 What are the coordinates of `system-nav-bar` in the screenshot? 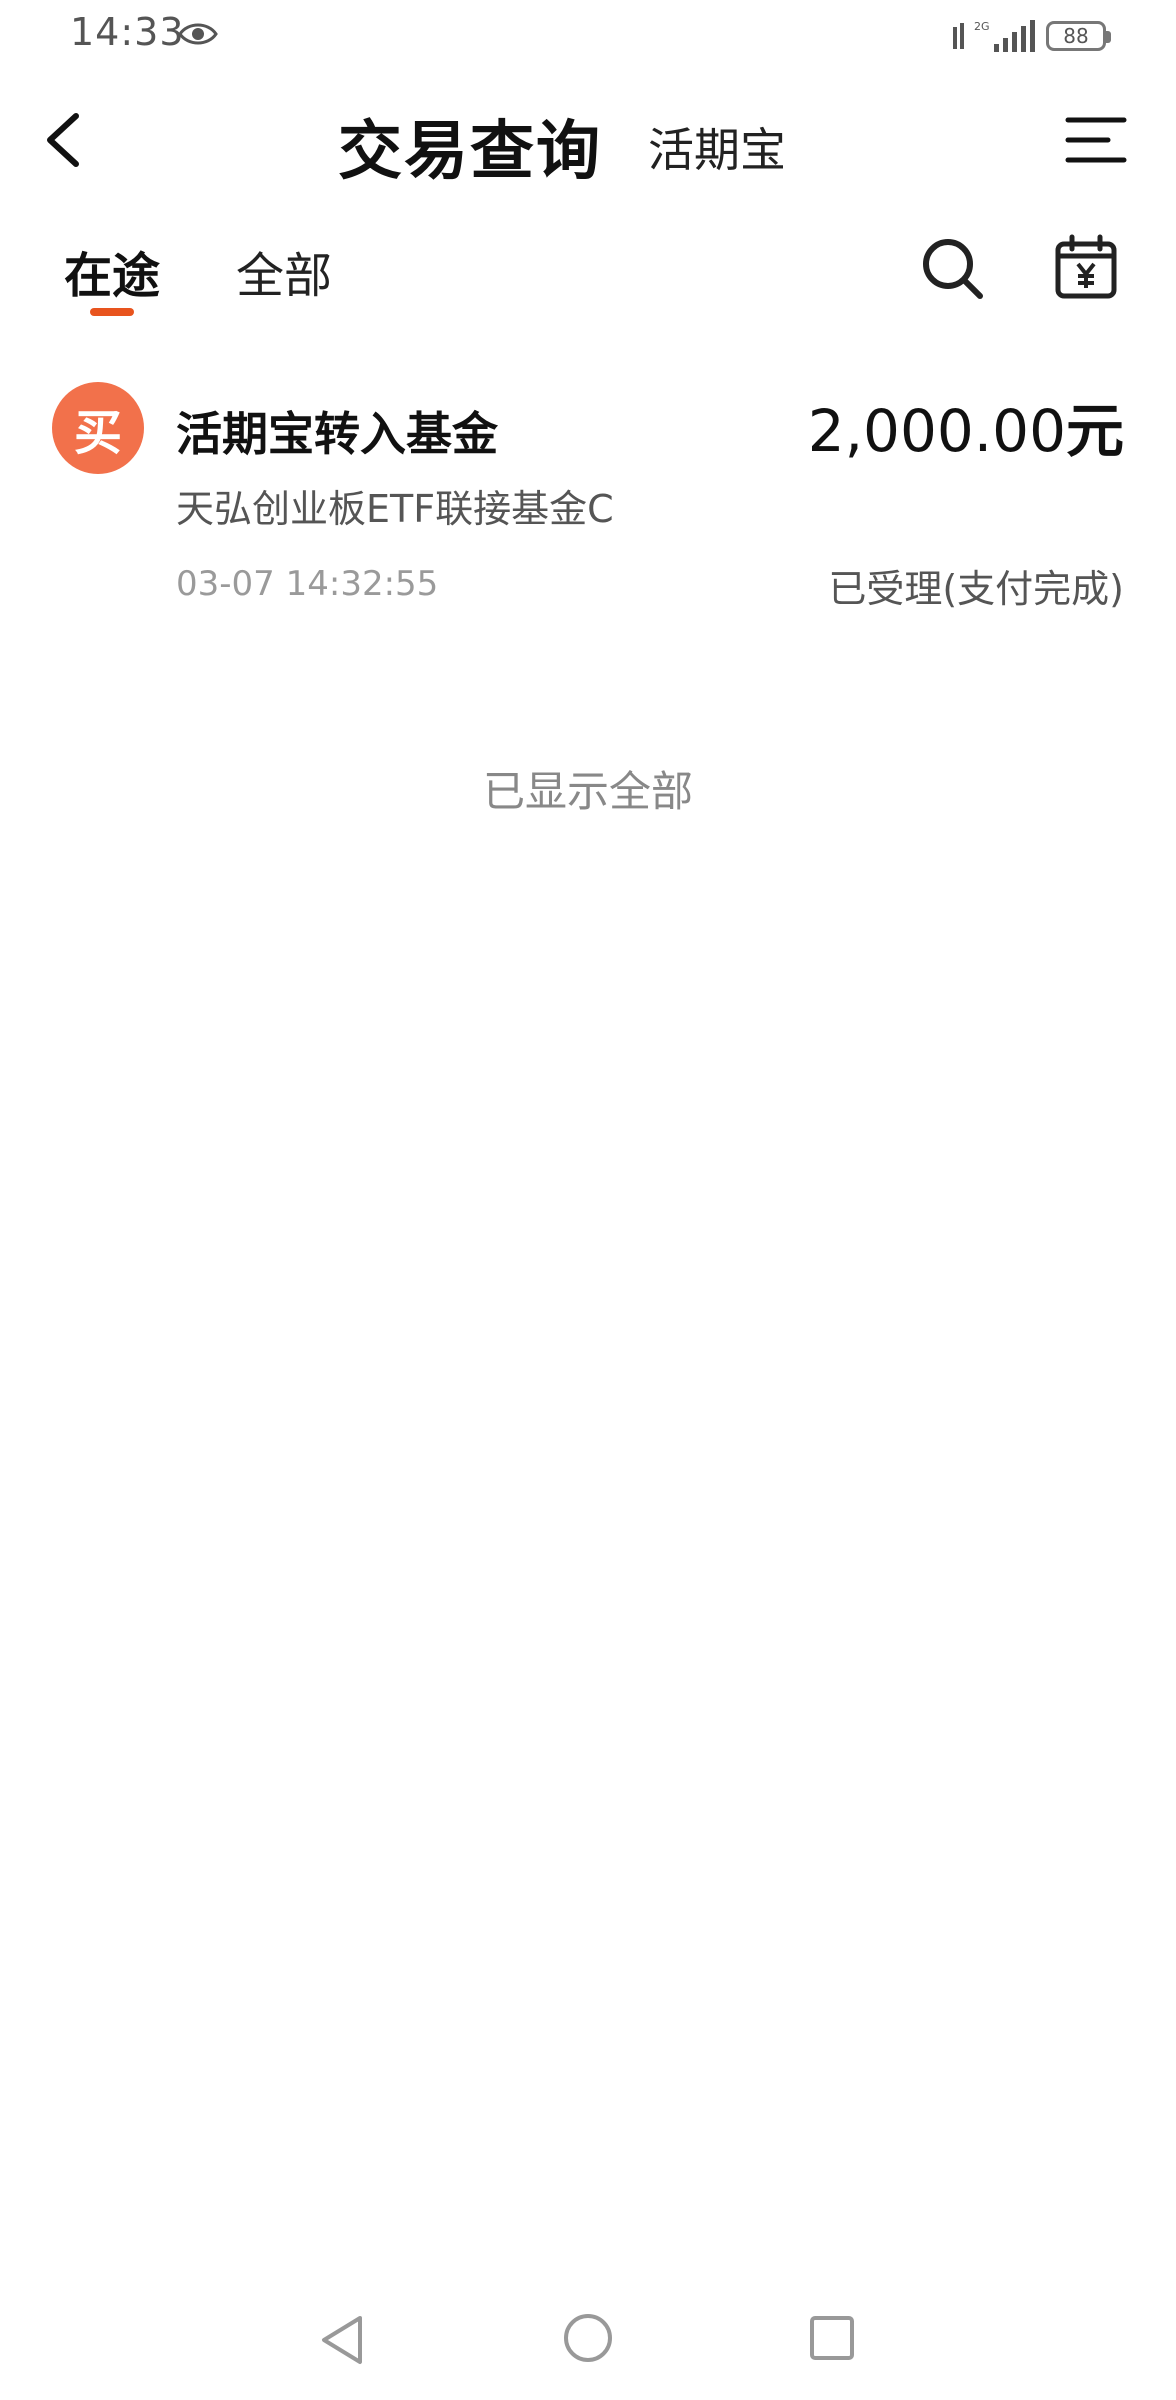 It's located at (588, 2340).